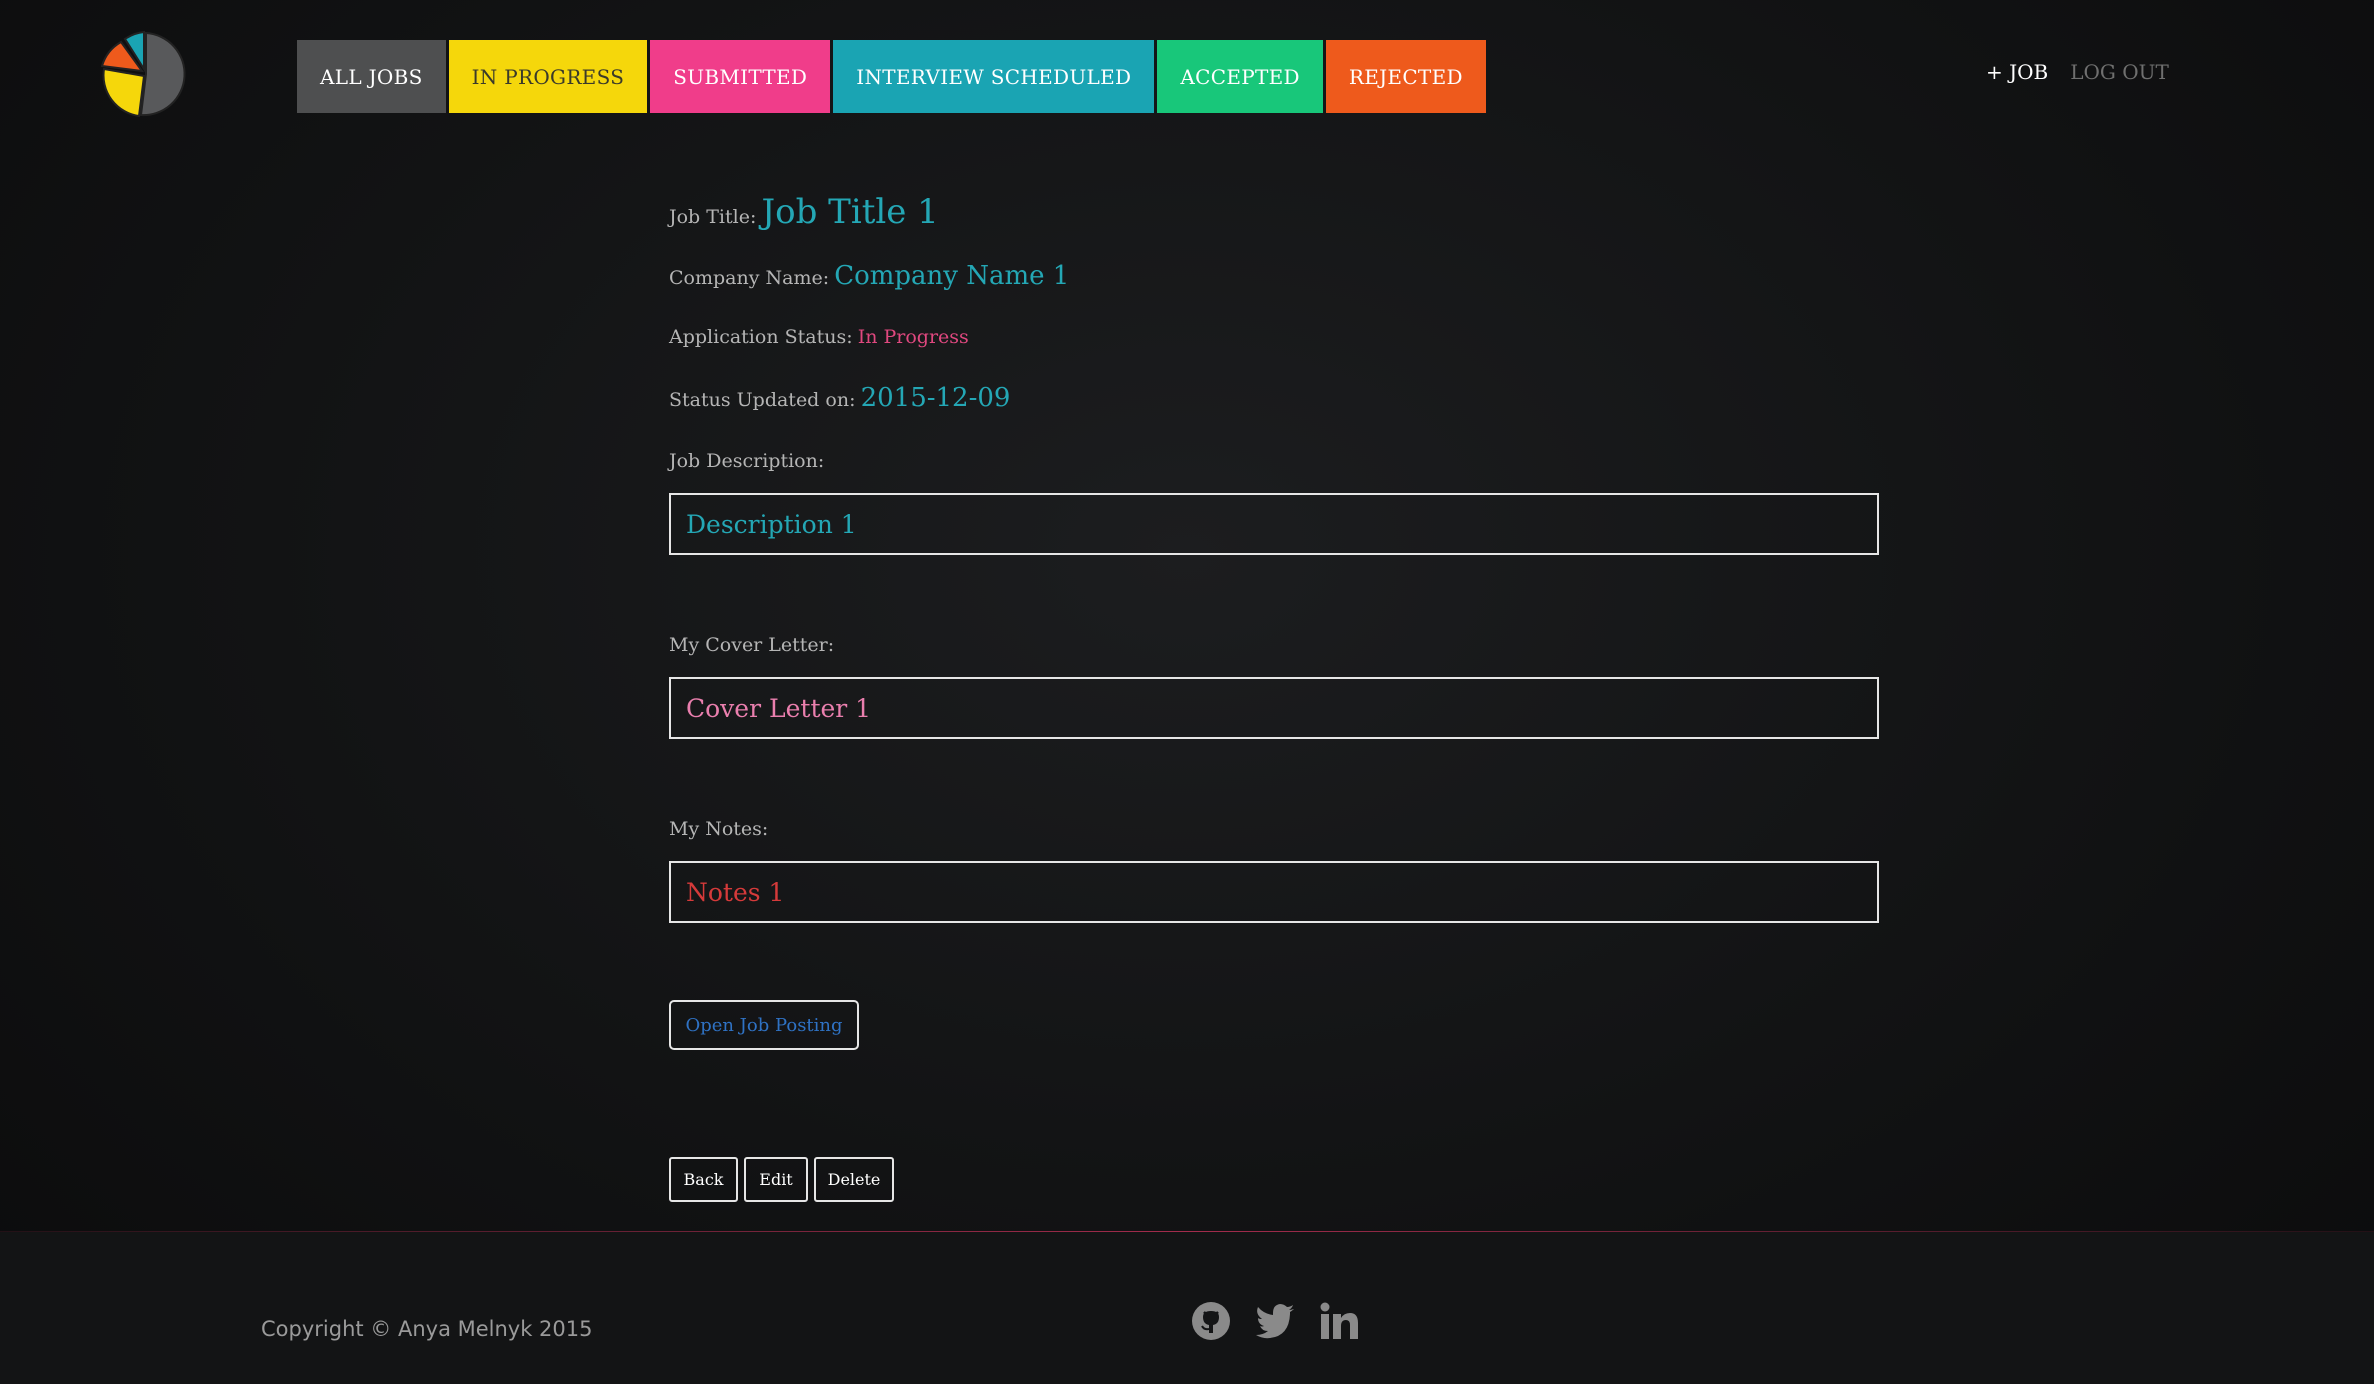 The height and width of the screenshot is (1384, 2374). Describe the element at coordinates (1405, 76) in the screenshot. I see `tab-rejected: REJECTED` at that location.